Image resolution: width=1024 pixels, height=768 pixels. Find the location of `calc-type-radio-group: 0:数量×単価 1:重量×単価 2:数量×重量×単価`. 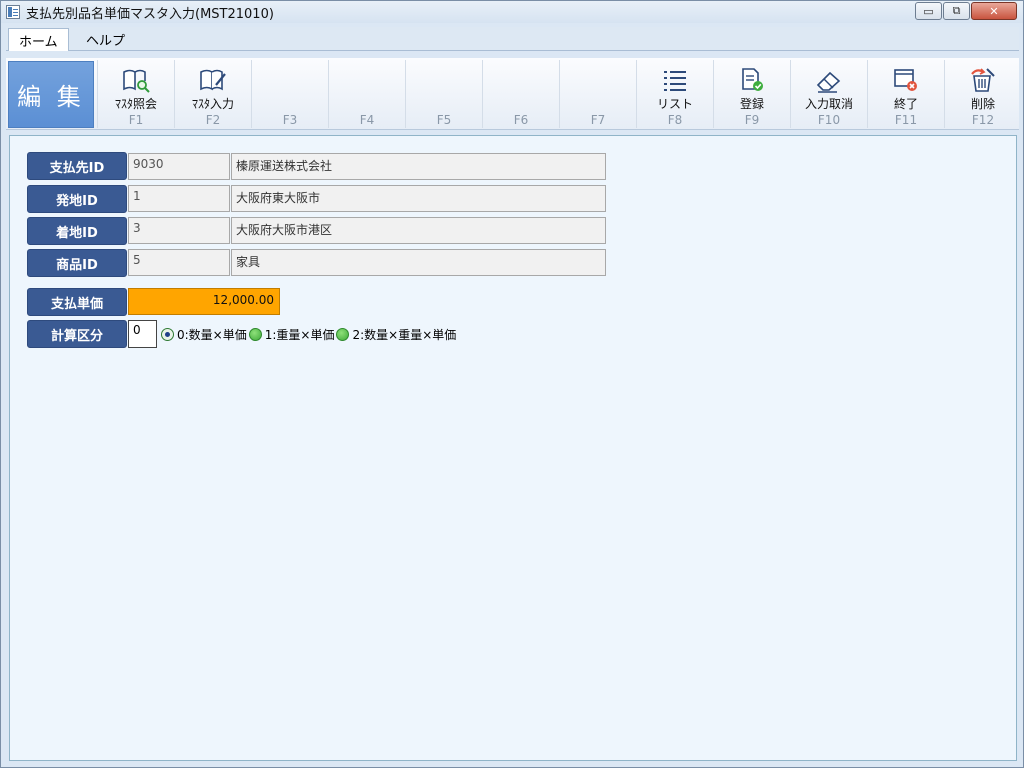

calc-type-radio-group: 0:数量×単価 1:重量×単価 2:数量×重量×単価 is located at coordinates (309, 334).